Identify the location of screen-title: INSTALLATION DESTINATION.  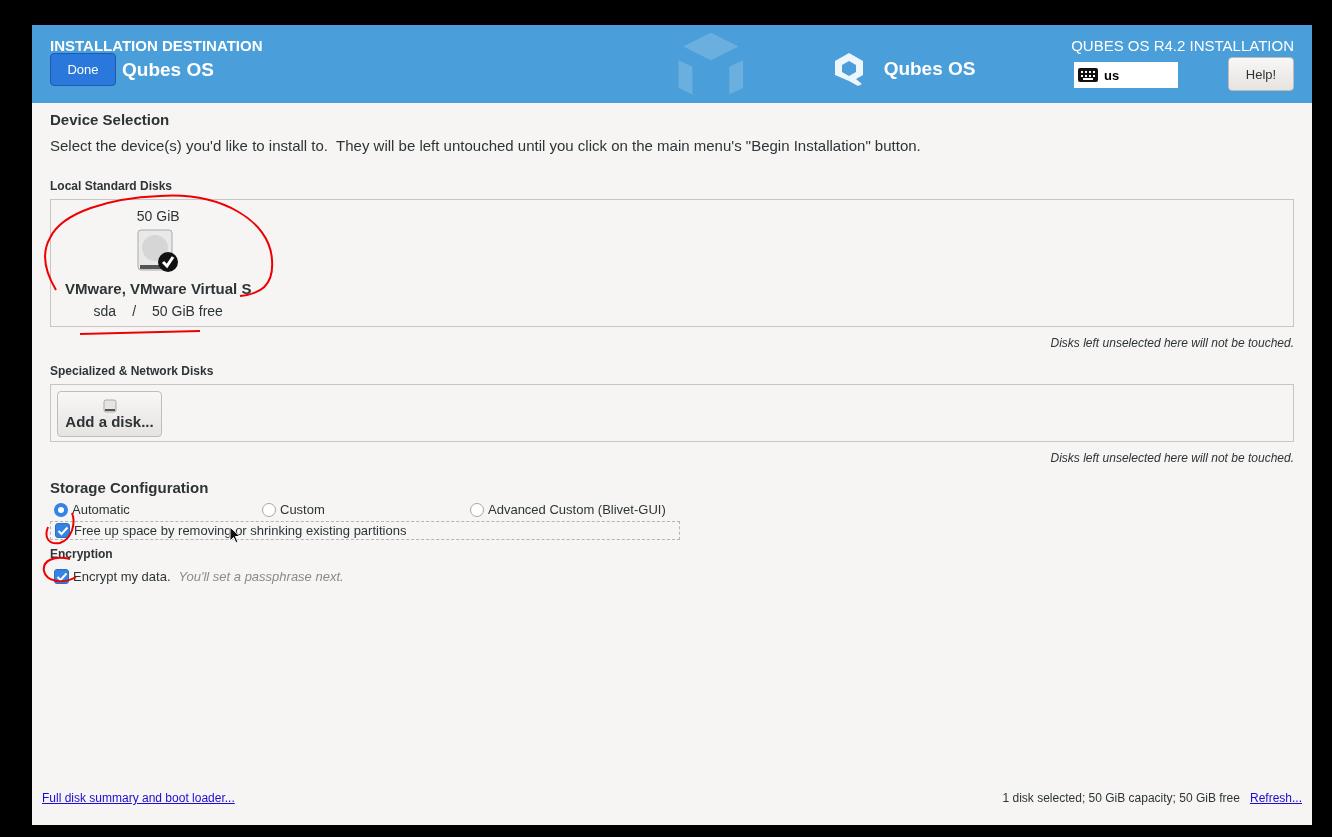
(157, 45).